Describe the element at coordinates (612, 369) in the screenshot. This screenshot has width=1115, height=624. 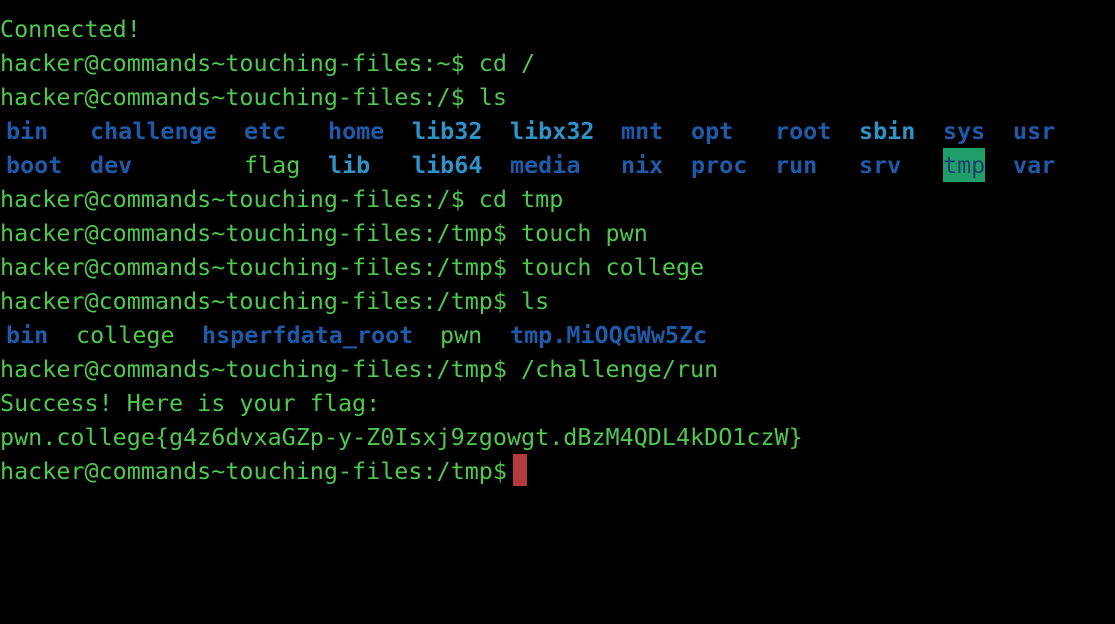
I see `command-text: /challenge/run` at that location.